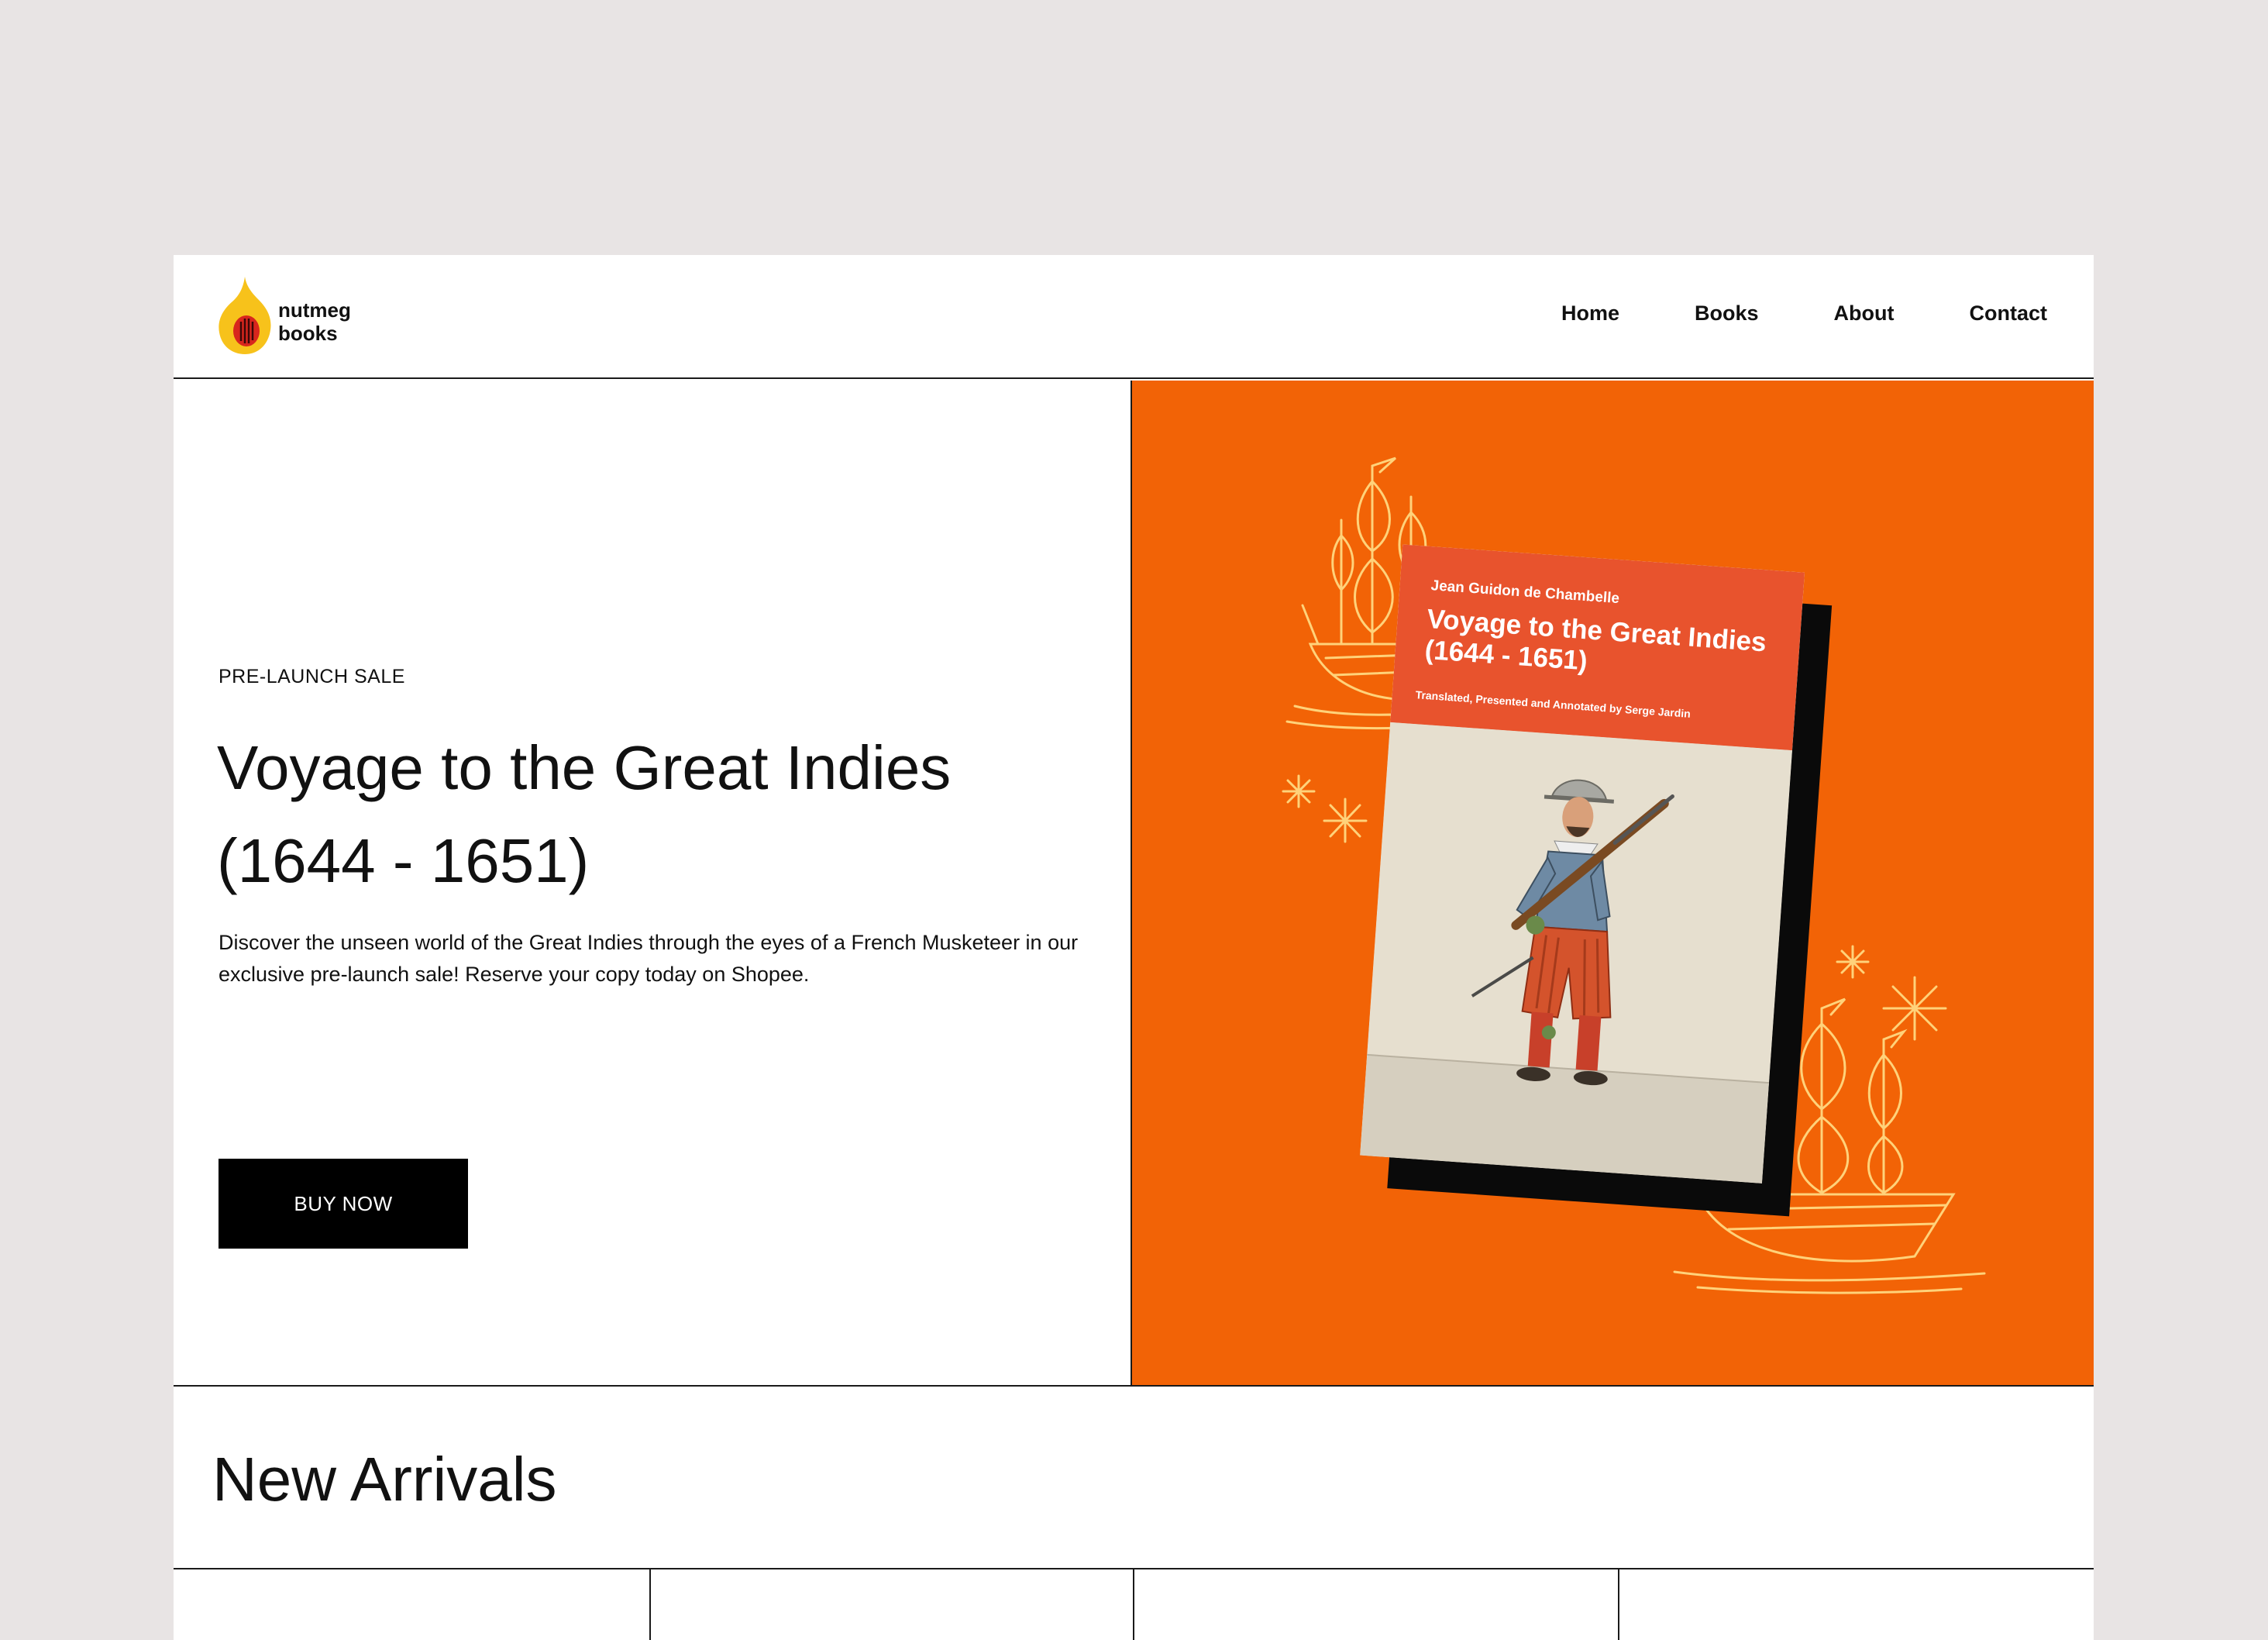 The height and width of the screenshot is (1640, 2268). I want to click on buy-now-button: BUY NOW, so click(343, 1204).